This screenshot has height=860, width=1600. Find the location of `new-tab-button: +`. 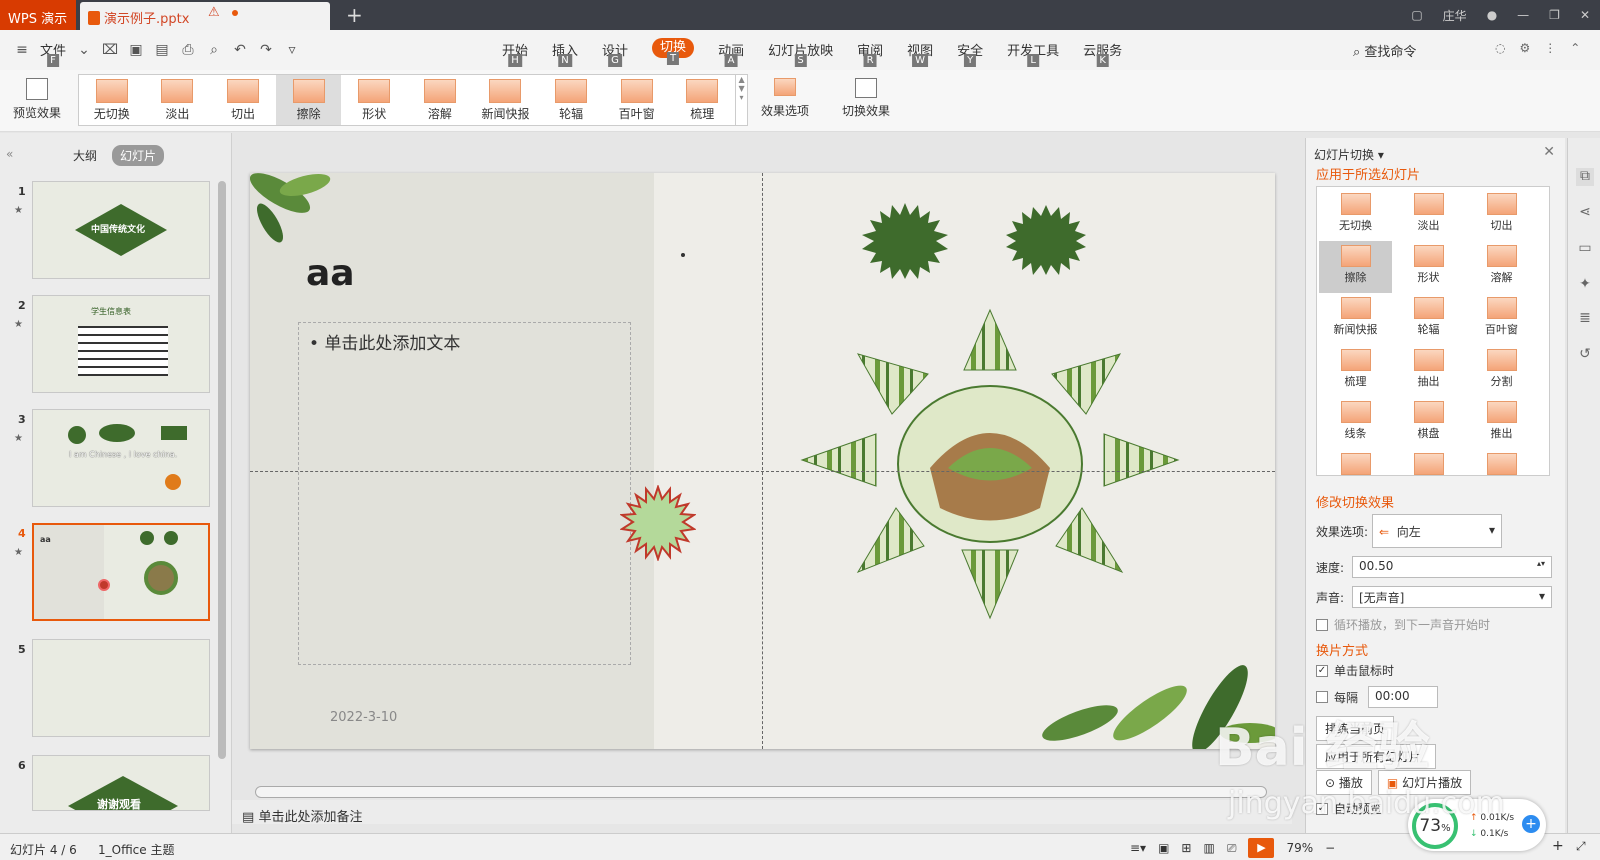

new-tab-button: + is located at coordinates (354, 15).